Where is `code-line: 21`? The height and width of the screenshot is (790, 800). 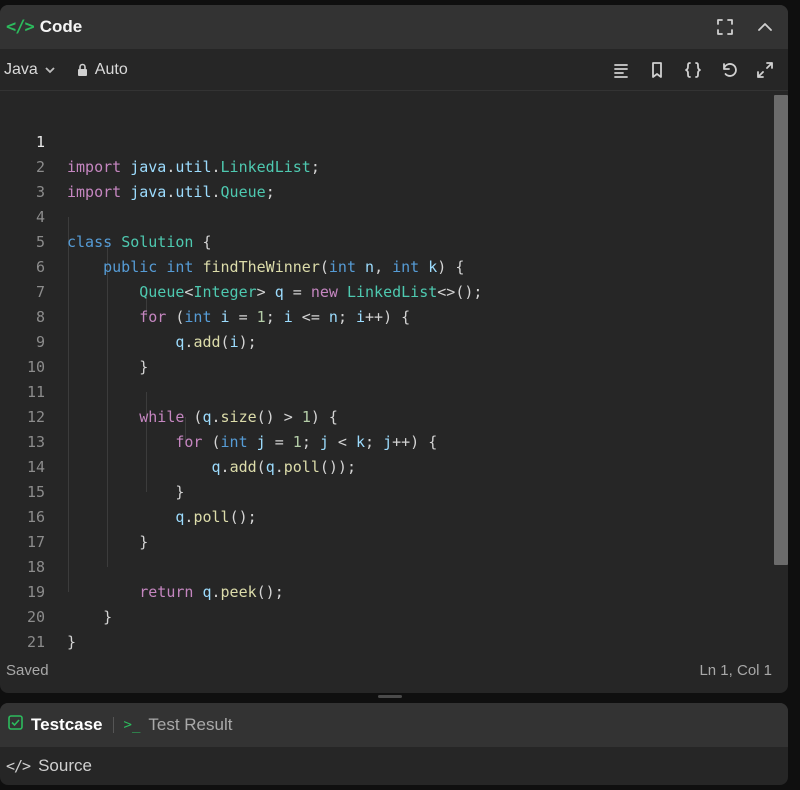
code-line: 21 is located at coordinates (385, 628).